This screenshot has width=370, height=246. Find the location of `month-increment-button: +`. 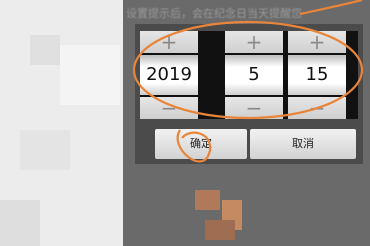

month-increment-button: + is located at coordinates (254, 42).